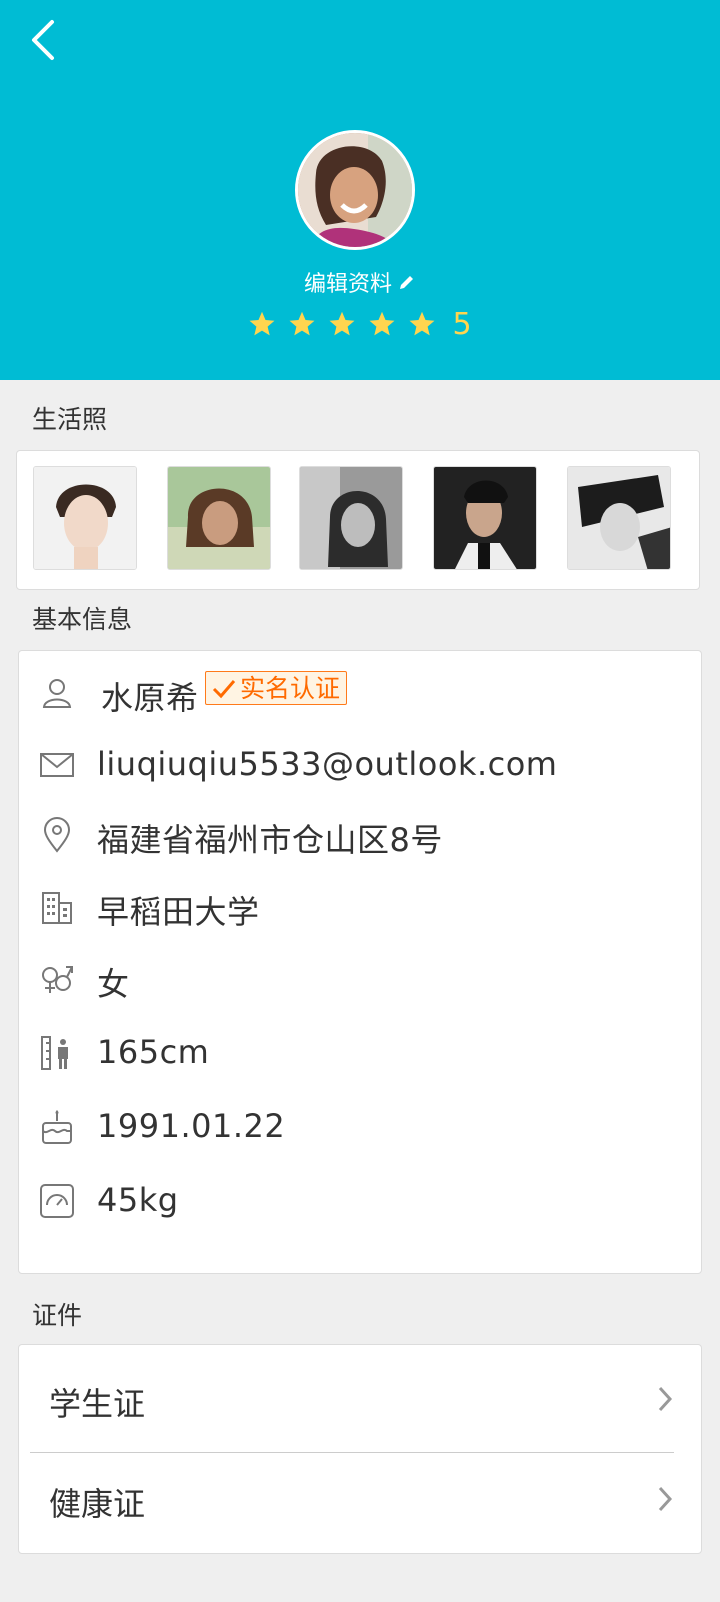  Describe the element at coordinates (406, 282) in the screenshot. I see `pencil-icon` at that location.